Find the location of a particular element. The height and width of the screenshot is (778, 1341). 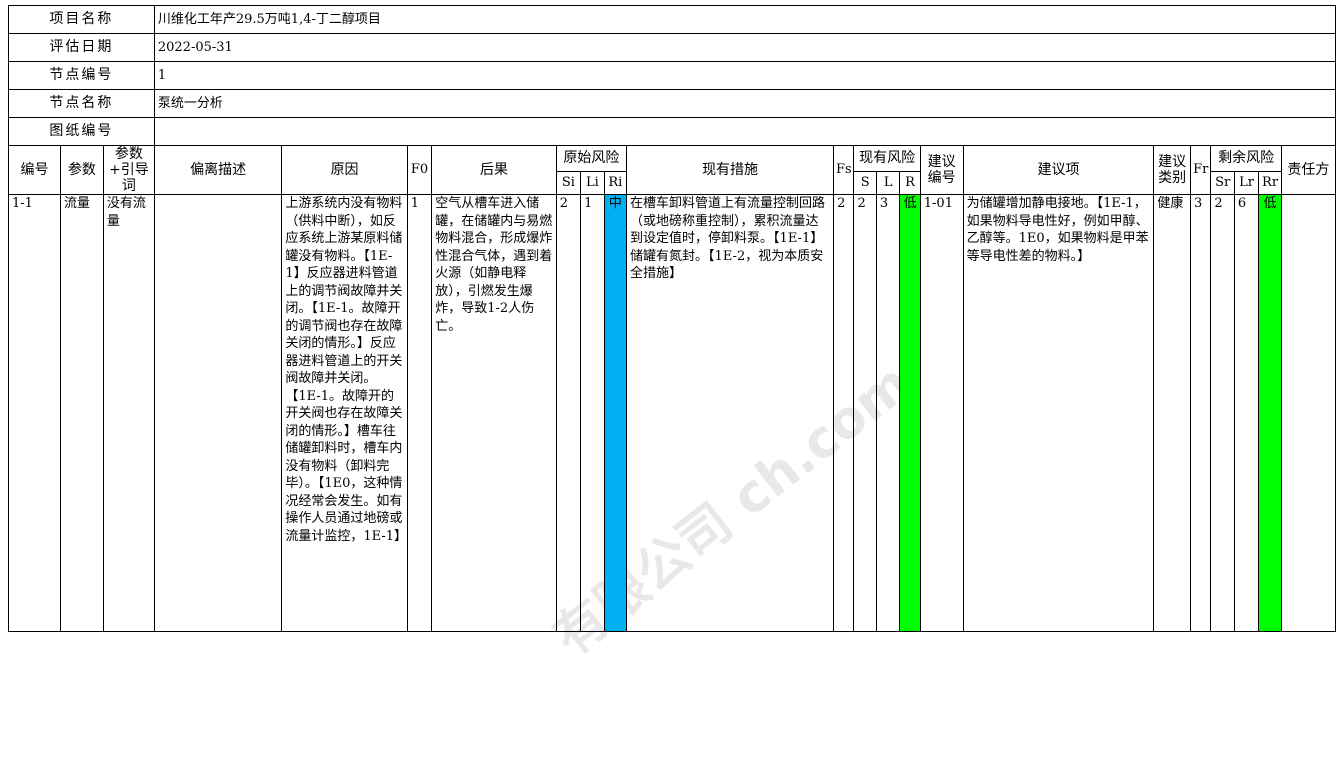

info-row-date: 评估日期 2022-05-31 is located at coordinates (672, 47).